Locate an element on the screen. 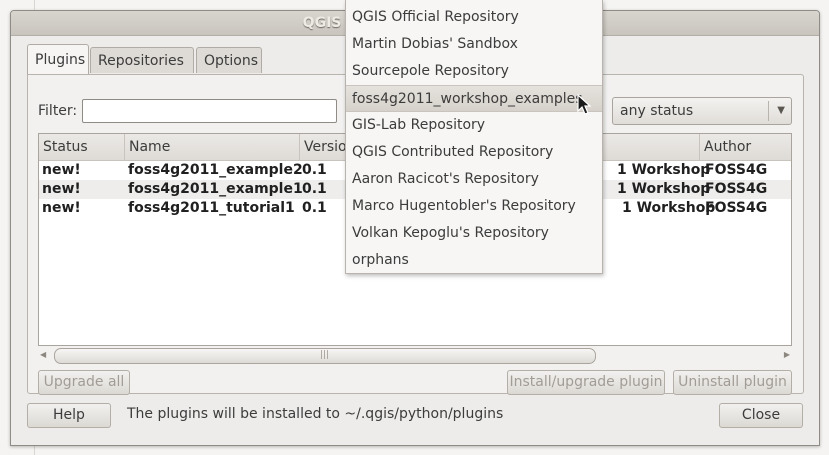  column-header-name: Name is located at coordinates (212, 147).